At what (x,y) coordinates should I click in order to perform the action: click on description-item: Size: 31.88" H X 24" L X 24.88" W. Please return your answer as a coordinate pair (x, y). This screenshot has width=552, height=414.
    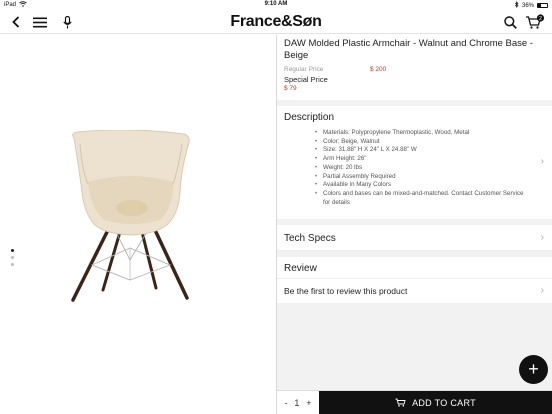
    Looking at the image, I should click on (423, 150).